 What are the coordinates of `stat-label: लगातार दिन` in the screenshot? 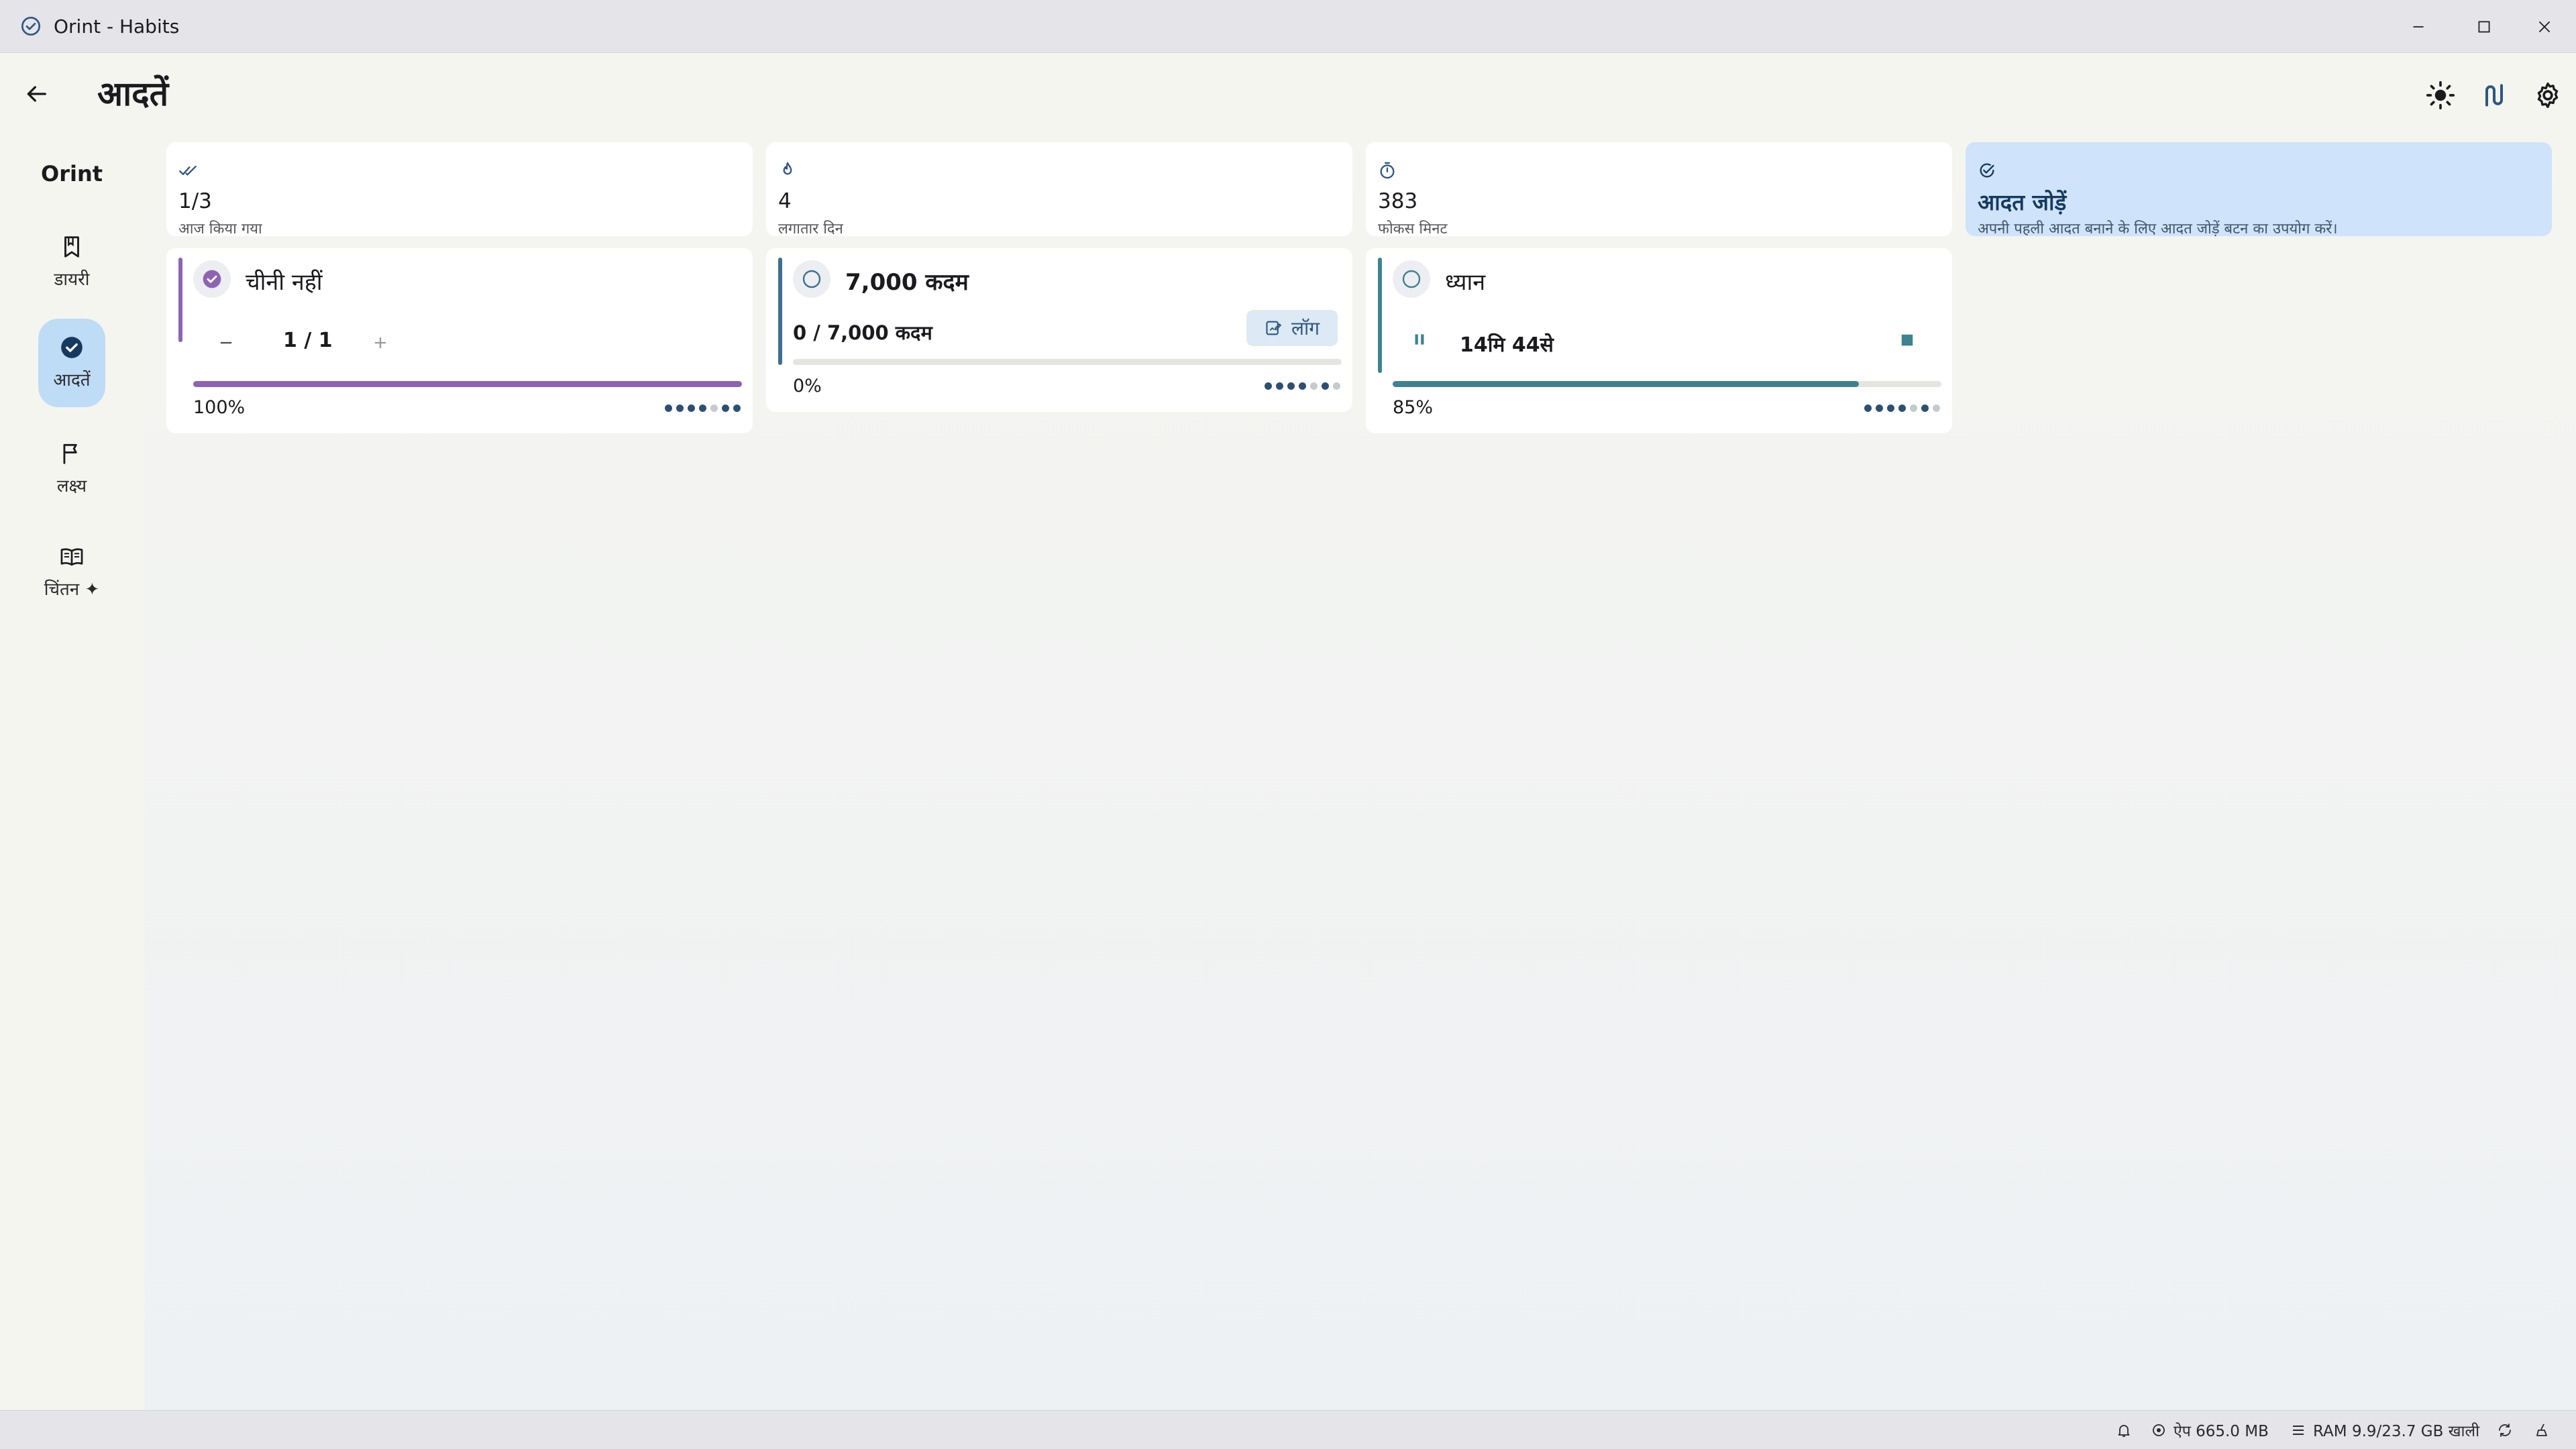 It's located at (810, 229).